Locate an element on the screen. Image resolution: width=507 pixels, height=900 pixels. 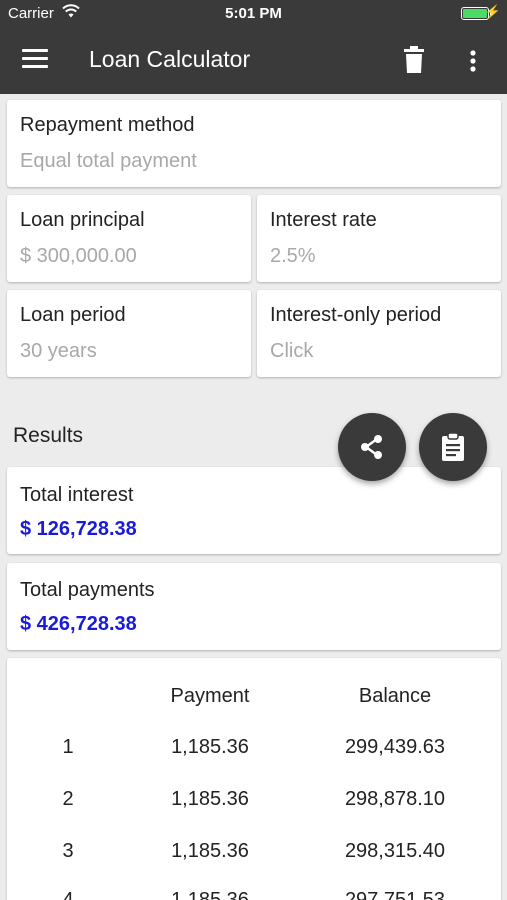
interest-rate-value: 2.5% is located at coordinates (293, 256).